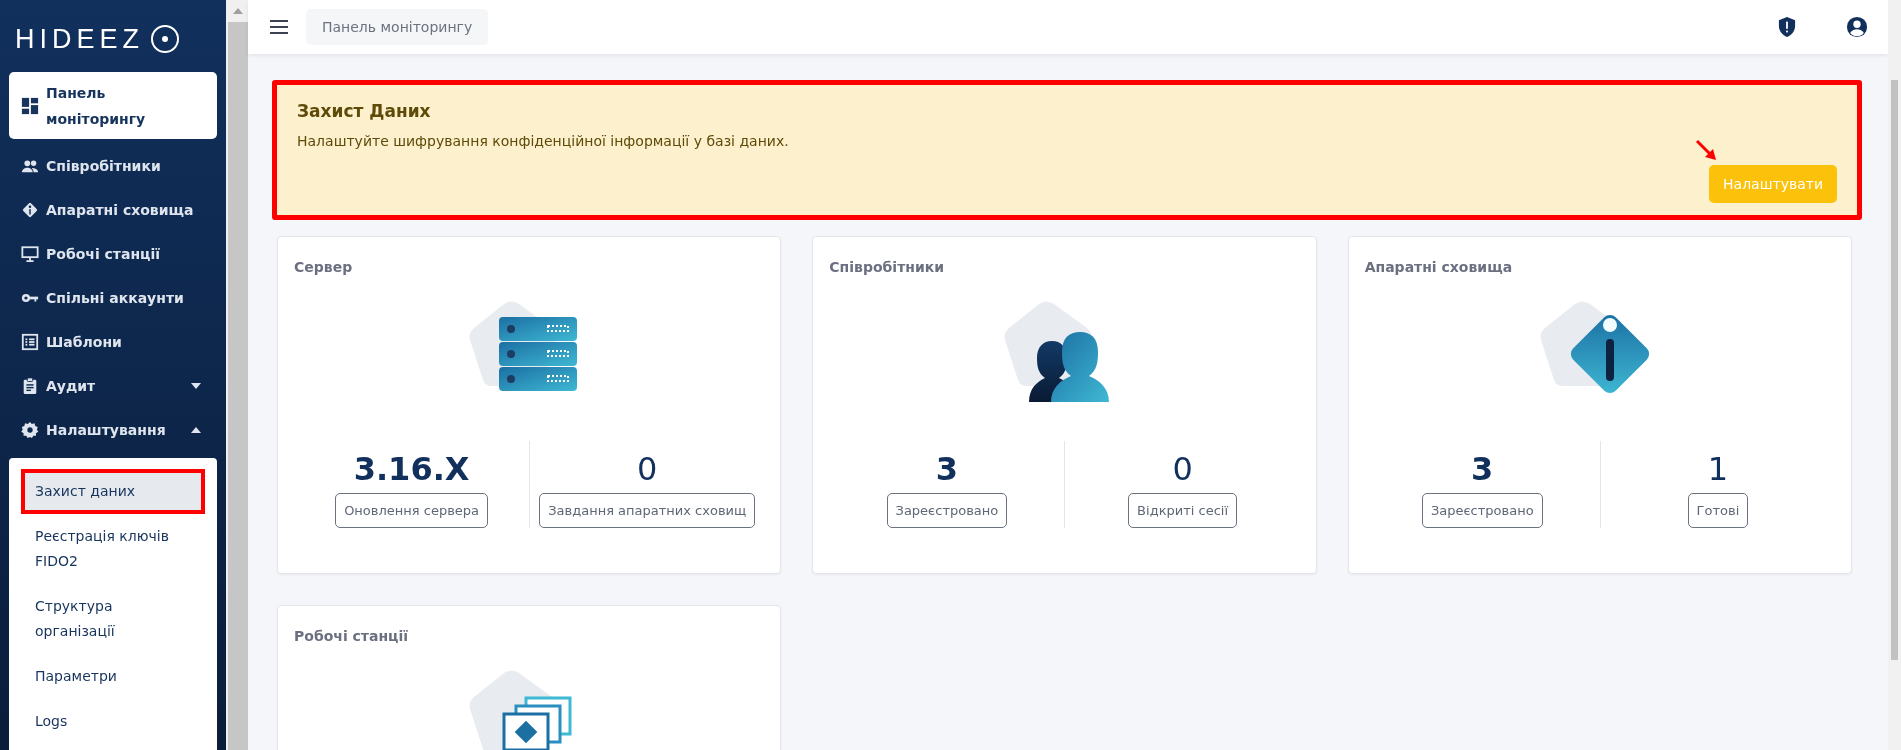  What do you see at coordinates (1787, 27) in the screenshot?
I see `shield-alert-icon` at bounding box center [1787, 27].